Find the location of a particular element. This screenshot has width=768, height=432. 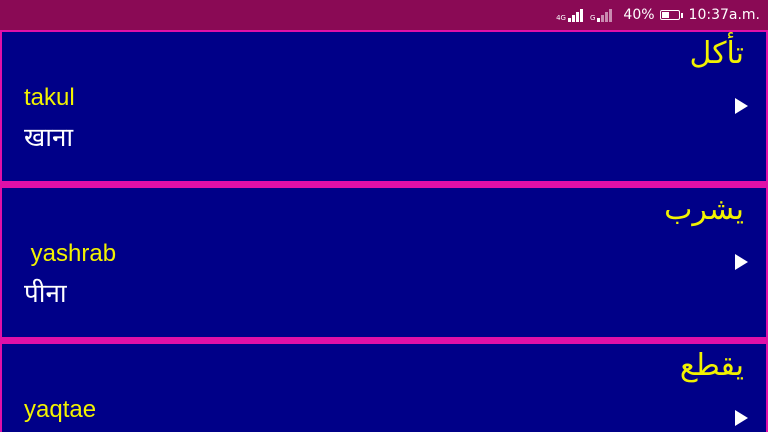

network-type-label: G is located at coordinates (592, 18).